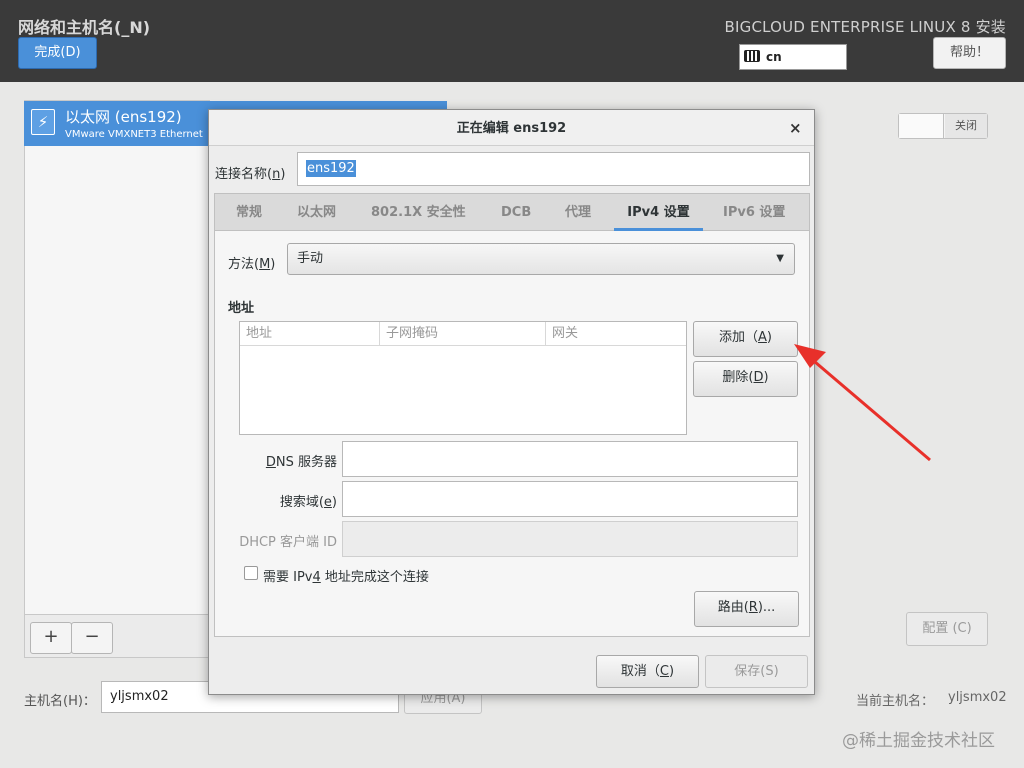 The width and height of the screenshot is (1024, 768). Describe the element at coordinates (308, 502) in the screenshot. I see `search-domains-label: 搜索域(e)` at that location.